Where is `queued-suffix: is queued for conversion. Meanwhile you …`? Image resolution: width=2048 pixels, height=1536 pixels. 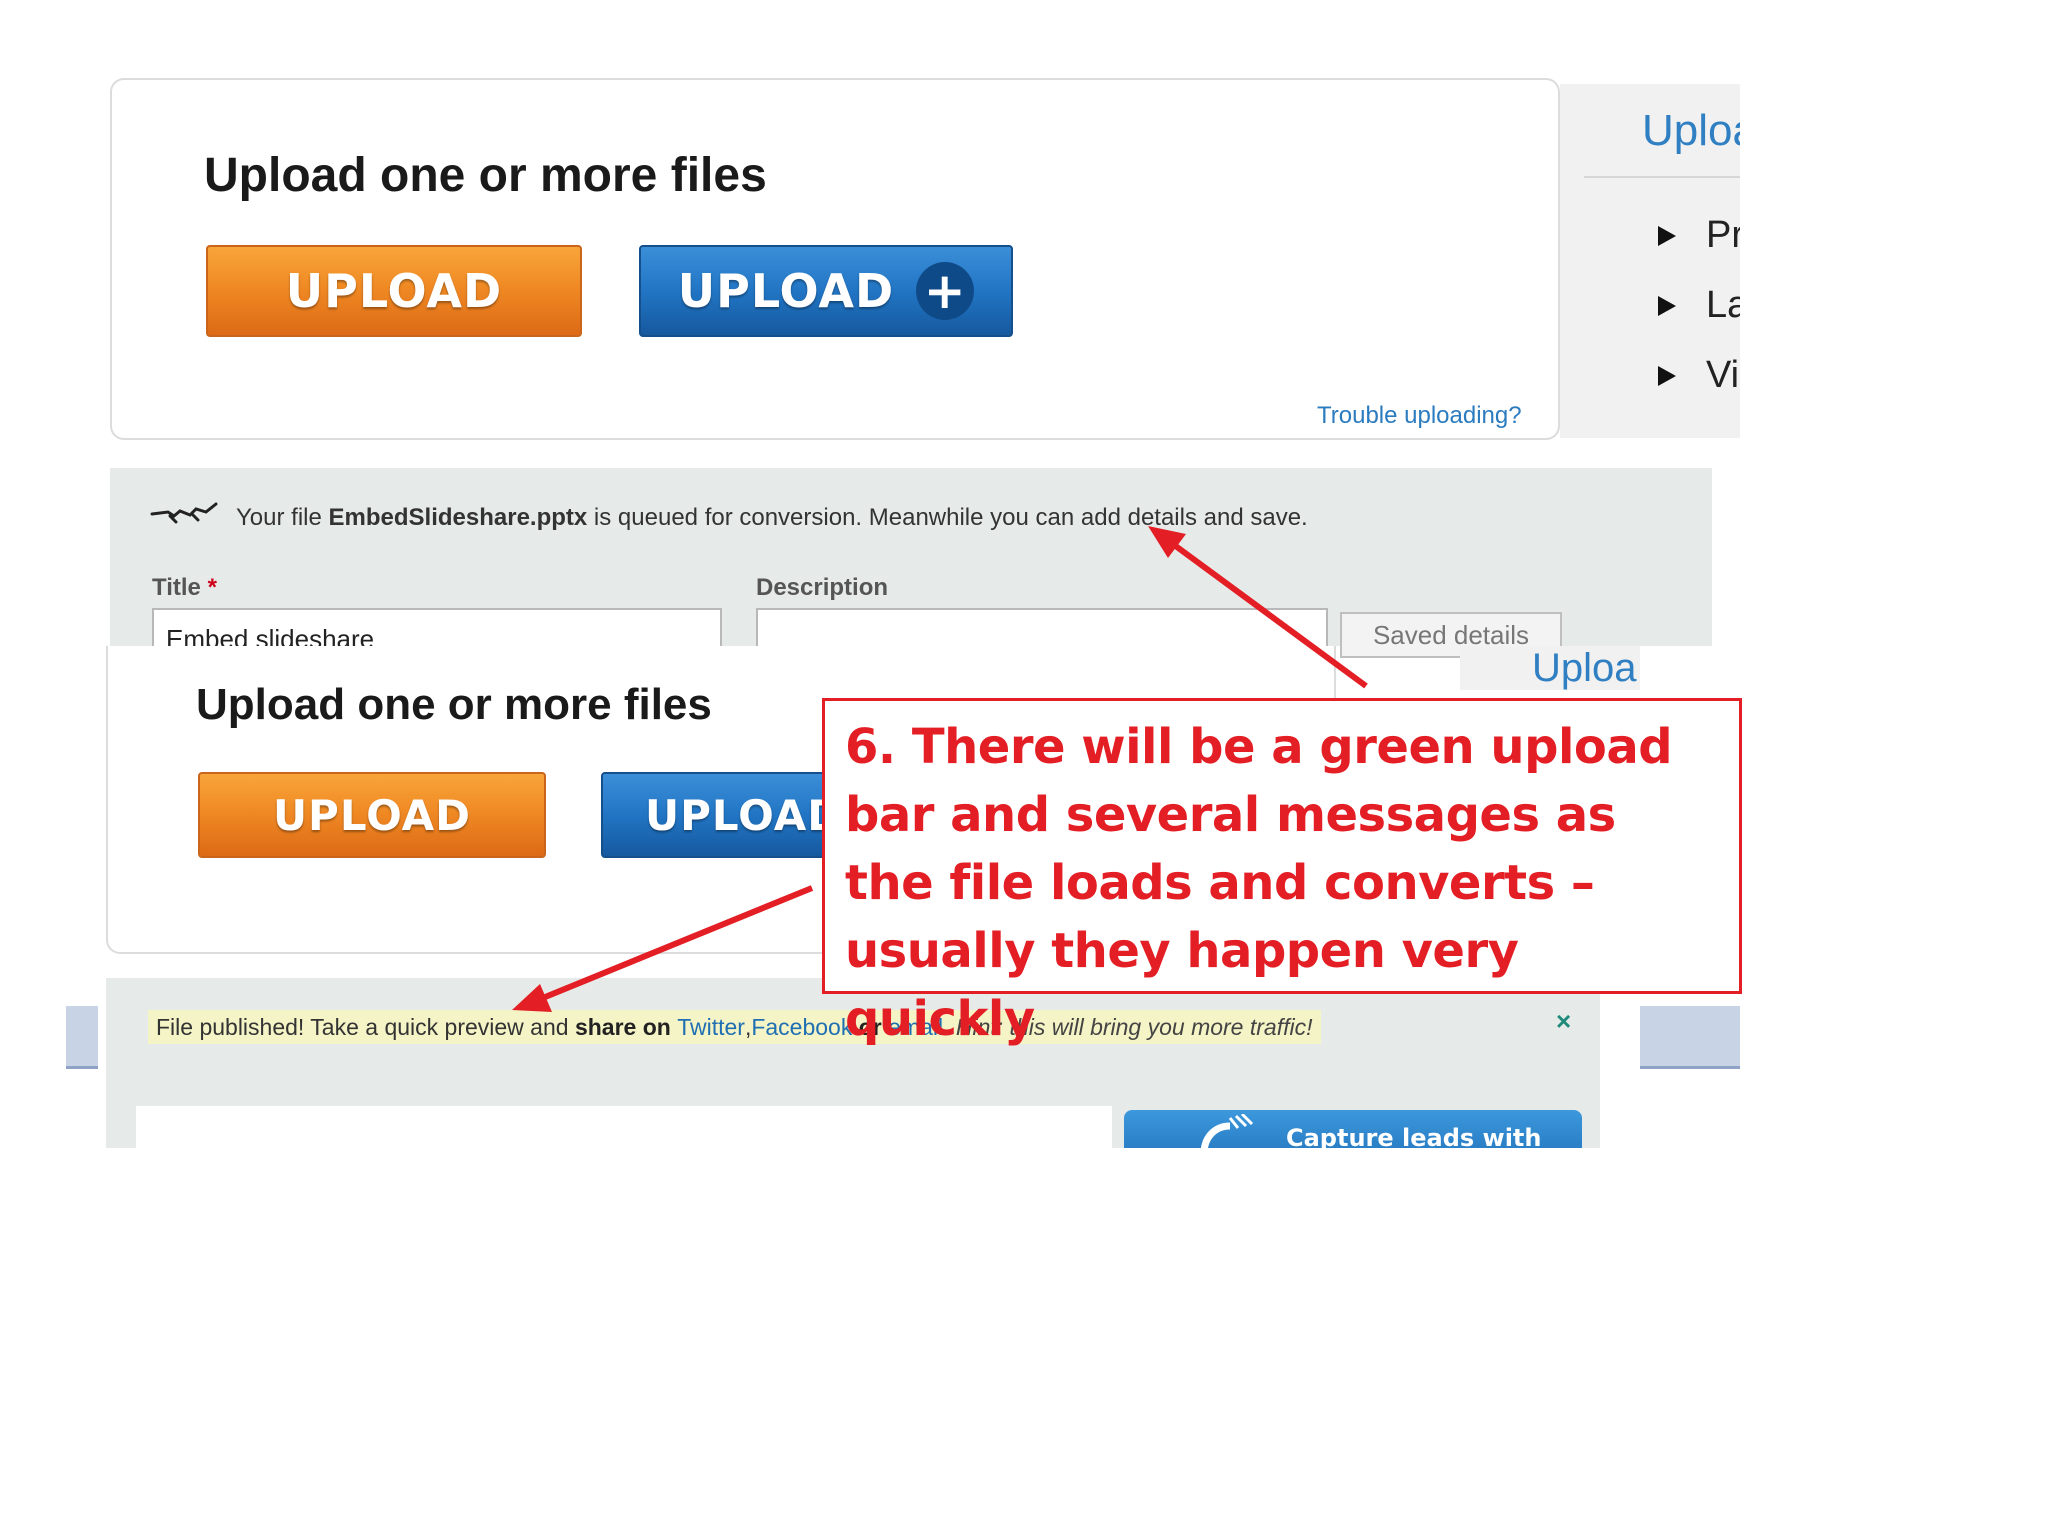
queued-suffix: is queued for conversion. Meanwhile you … is located at coordinates (947, 517).